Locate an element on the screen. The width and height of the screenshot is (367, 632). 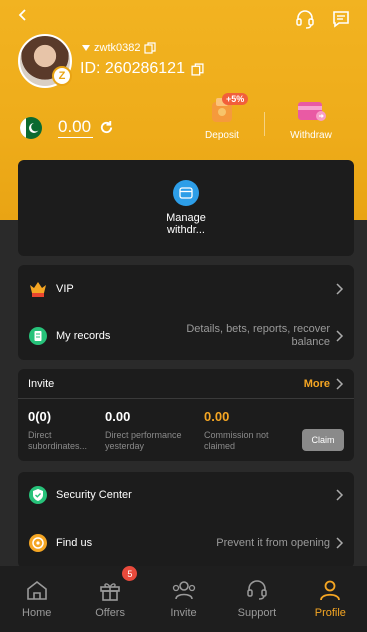
withdraw-button: Withdraw is located at coordinates (311, 118).